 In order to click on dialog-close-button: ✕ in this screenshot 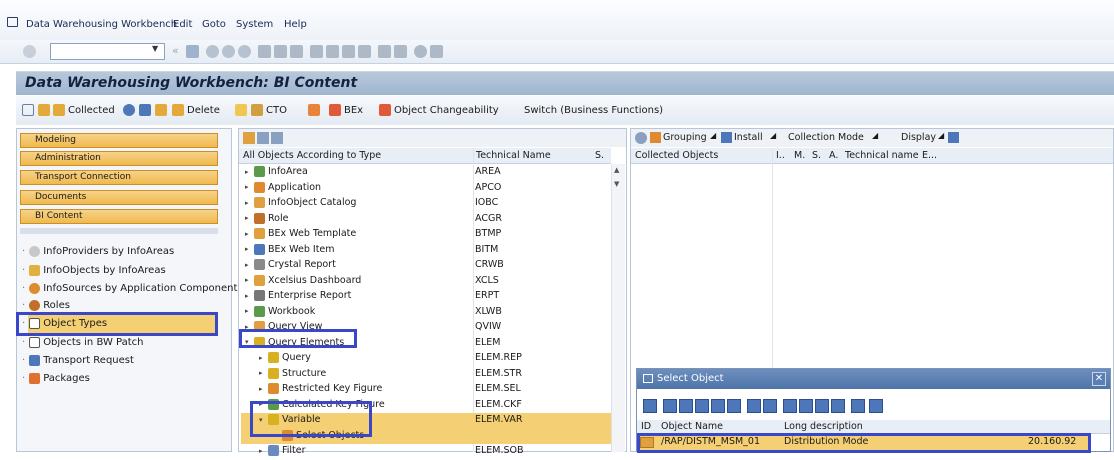, I will do `click(1099, 379)`.